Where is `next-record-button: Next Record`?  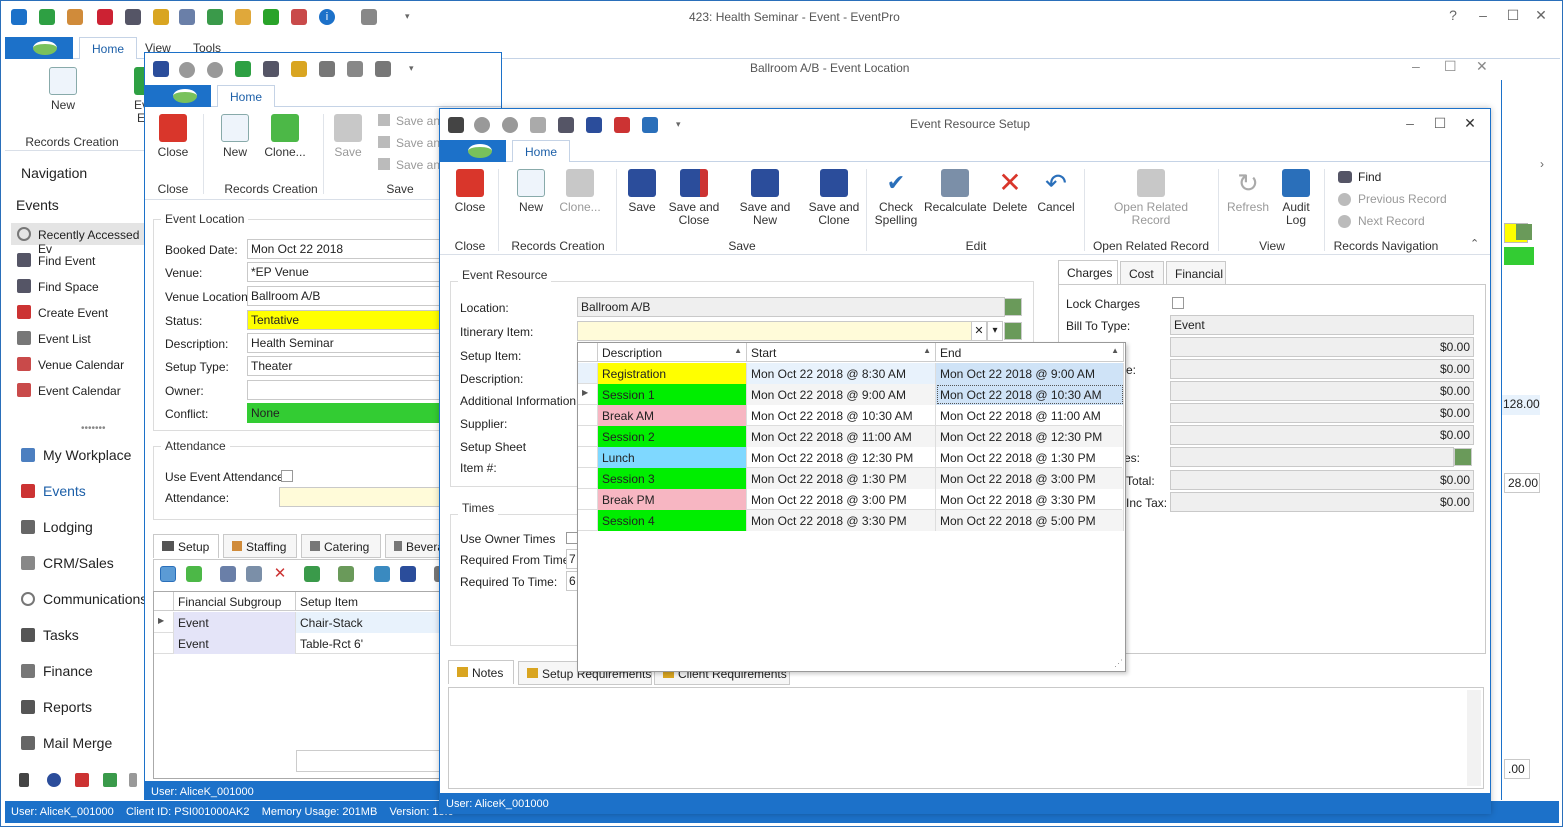 next-record-button: Next Record is located at coordinates (1391, 221).